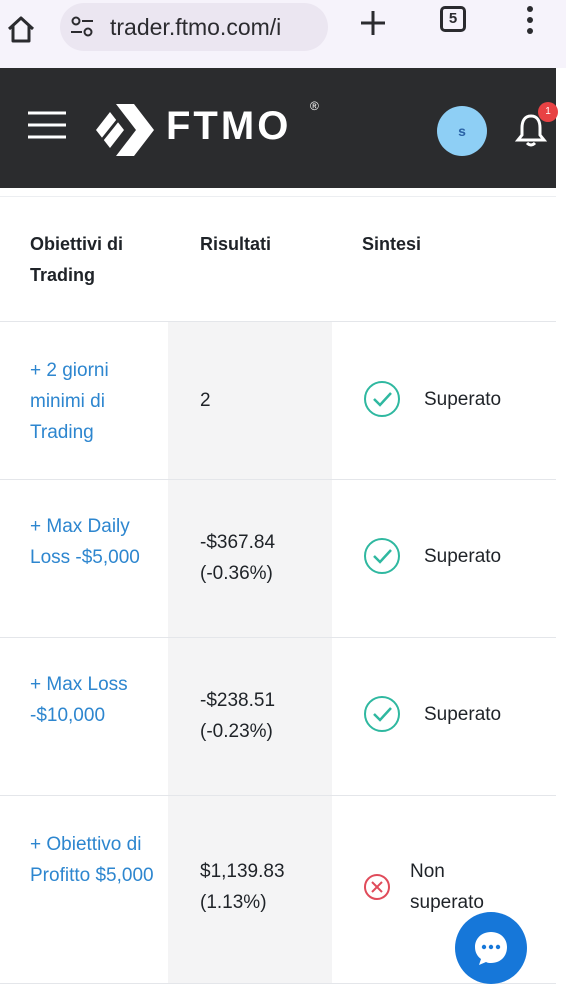 This screenshot has height=986, width=566. What do you see at coordinates (95, 542) in the screenshot?
I see `goal-link: + Max Daily Loss -$5,000` at bounding box center [95, 542].